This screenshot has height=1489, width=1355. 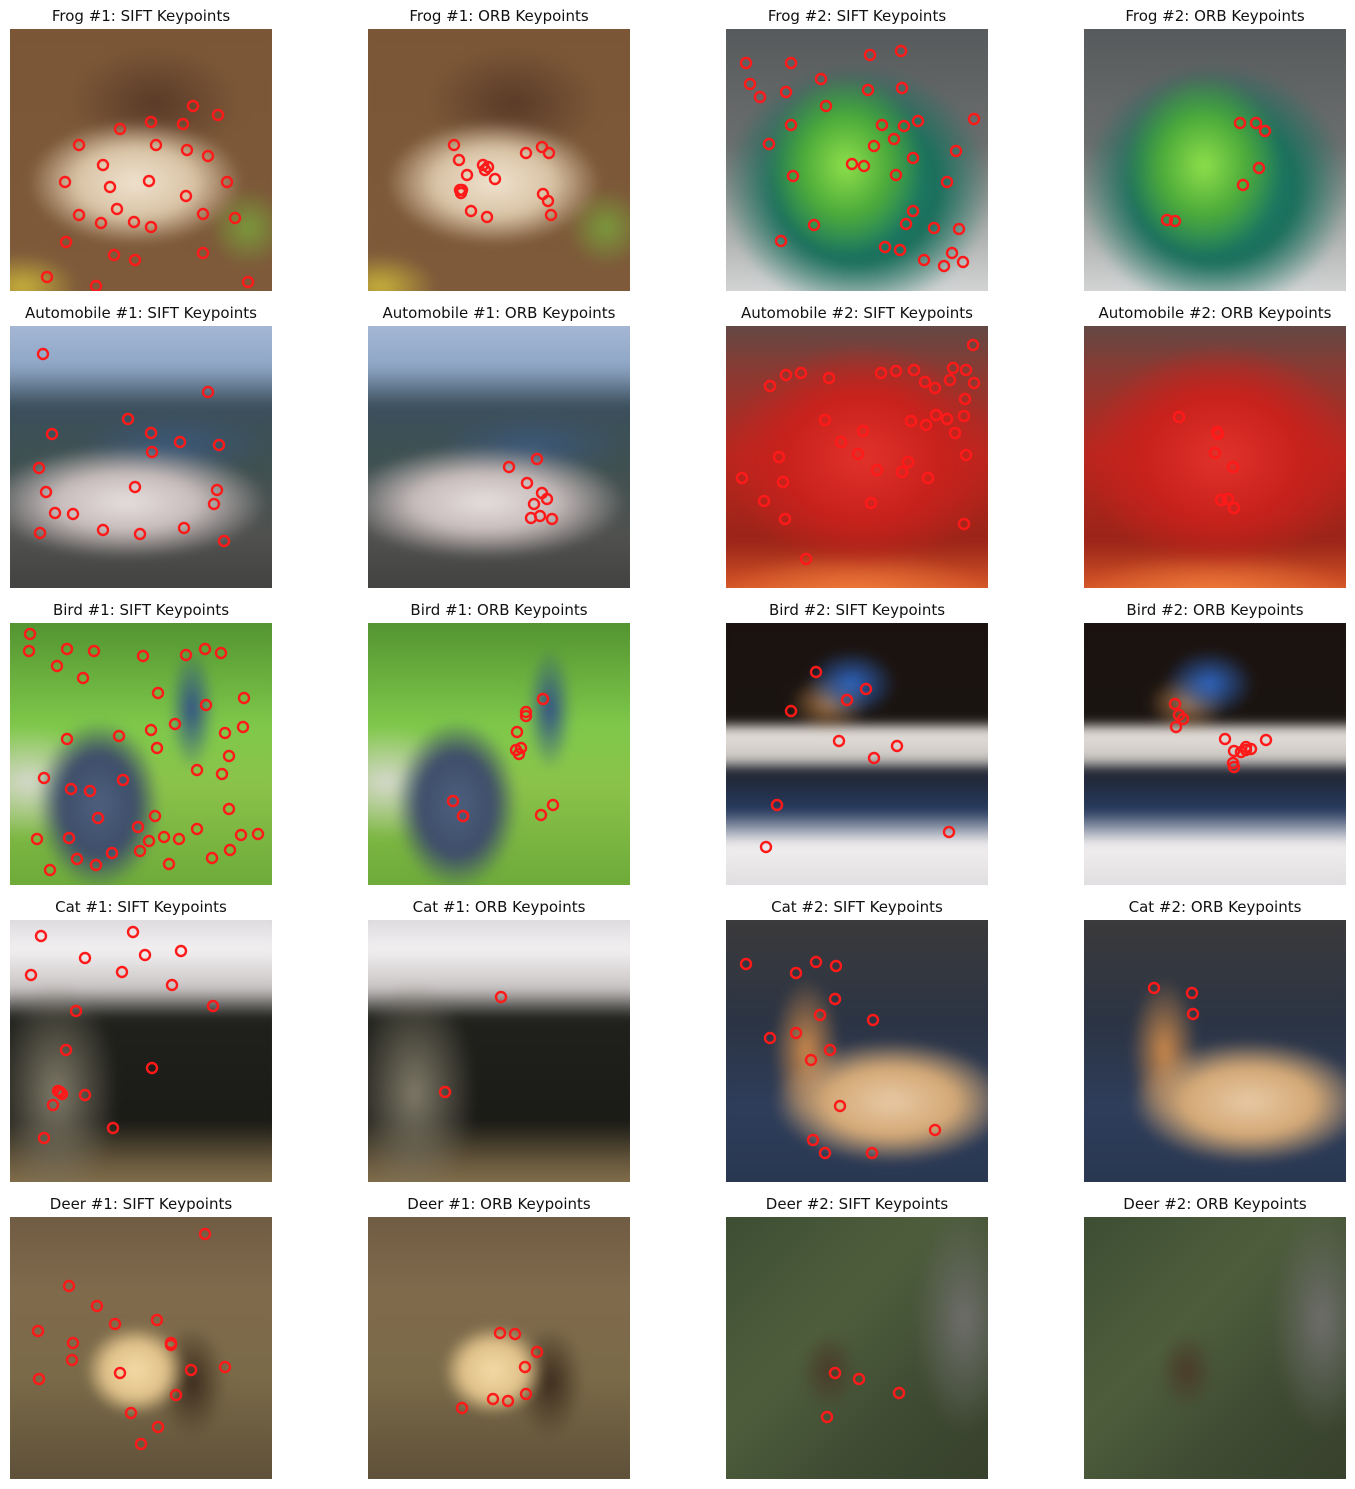 I want to click on panel-title: Bird #1: ORB Keypoints, so click(x=499, y=610).